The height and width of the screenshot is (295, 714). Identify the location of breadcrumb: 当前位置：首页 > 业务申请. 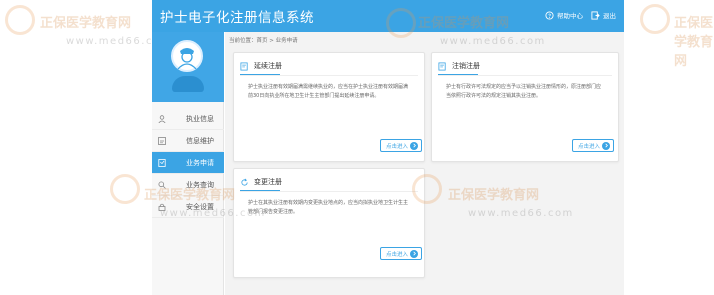
(263, 41).